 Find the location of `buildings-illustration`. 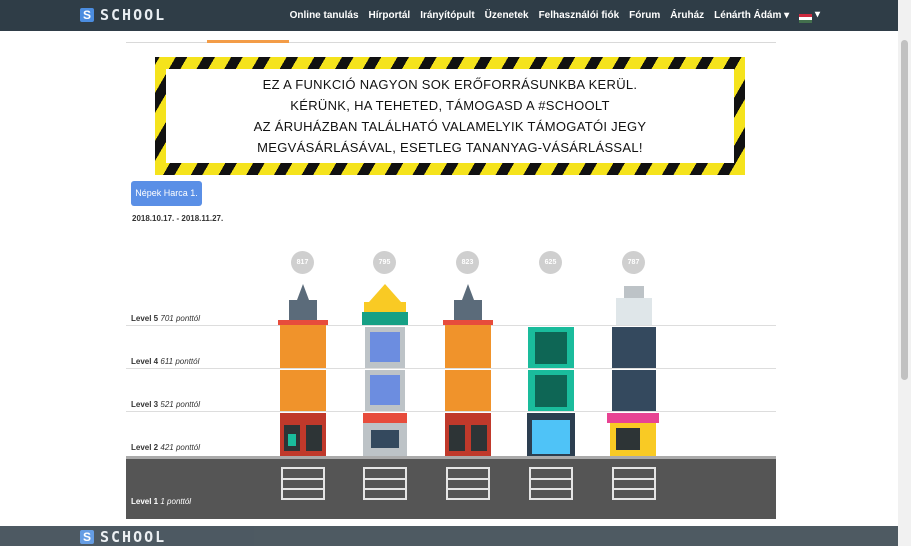

buildings-illustration is located at coordinates (468, 370).